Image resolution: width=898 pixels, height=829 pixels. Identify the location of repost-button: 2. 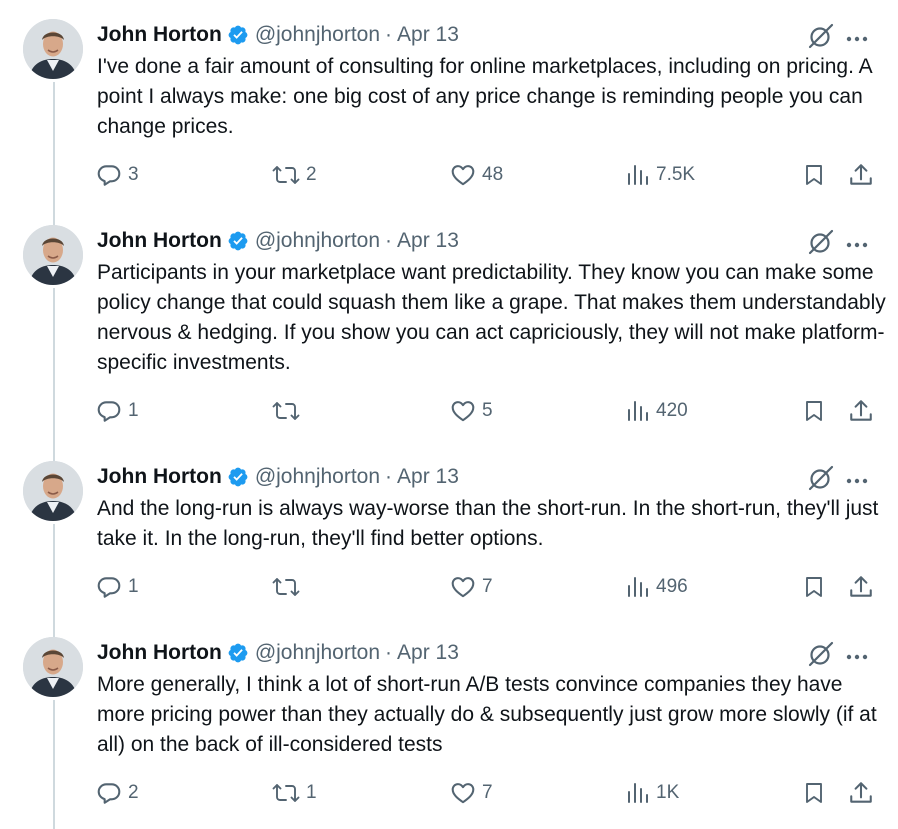
(294, 175).